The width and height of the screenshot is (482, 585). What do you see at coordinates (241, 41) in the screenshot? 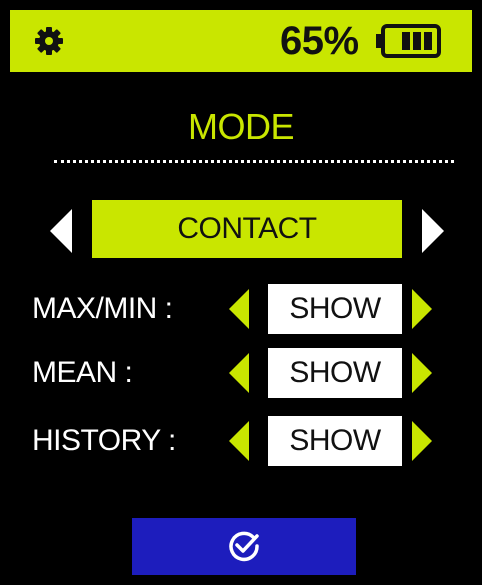
I see `status-bar: 65%` at bounding box center [241, 41].